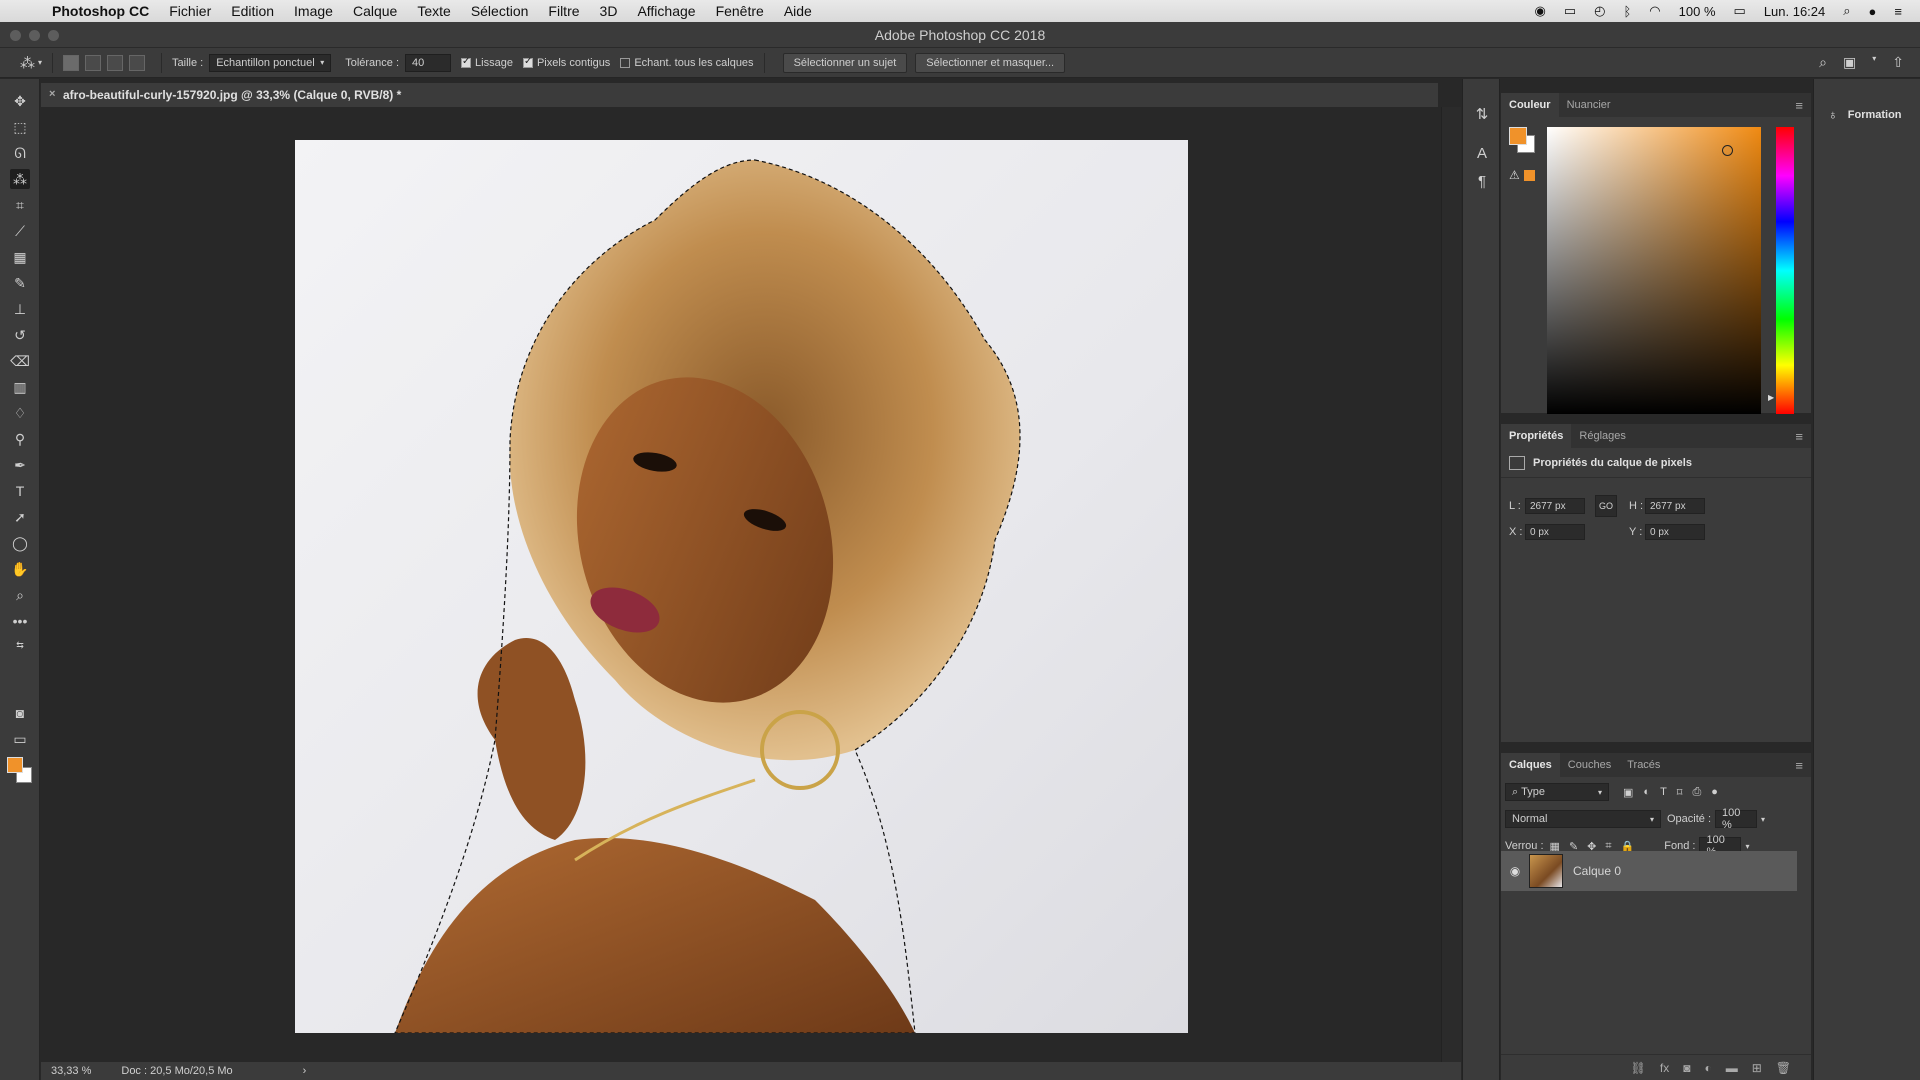 This screenshot has width=1920, height=1080. What do you see at coordinates (1785, 270) in the screenshot?
I see `hue-slider` at bounding box center [1785, 270].